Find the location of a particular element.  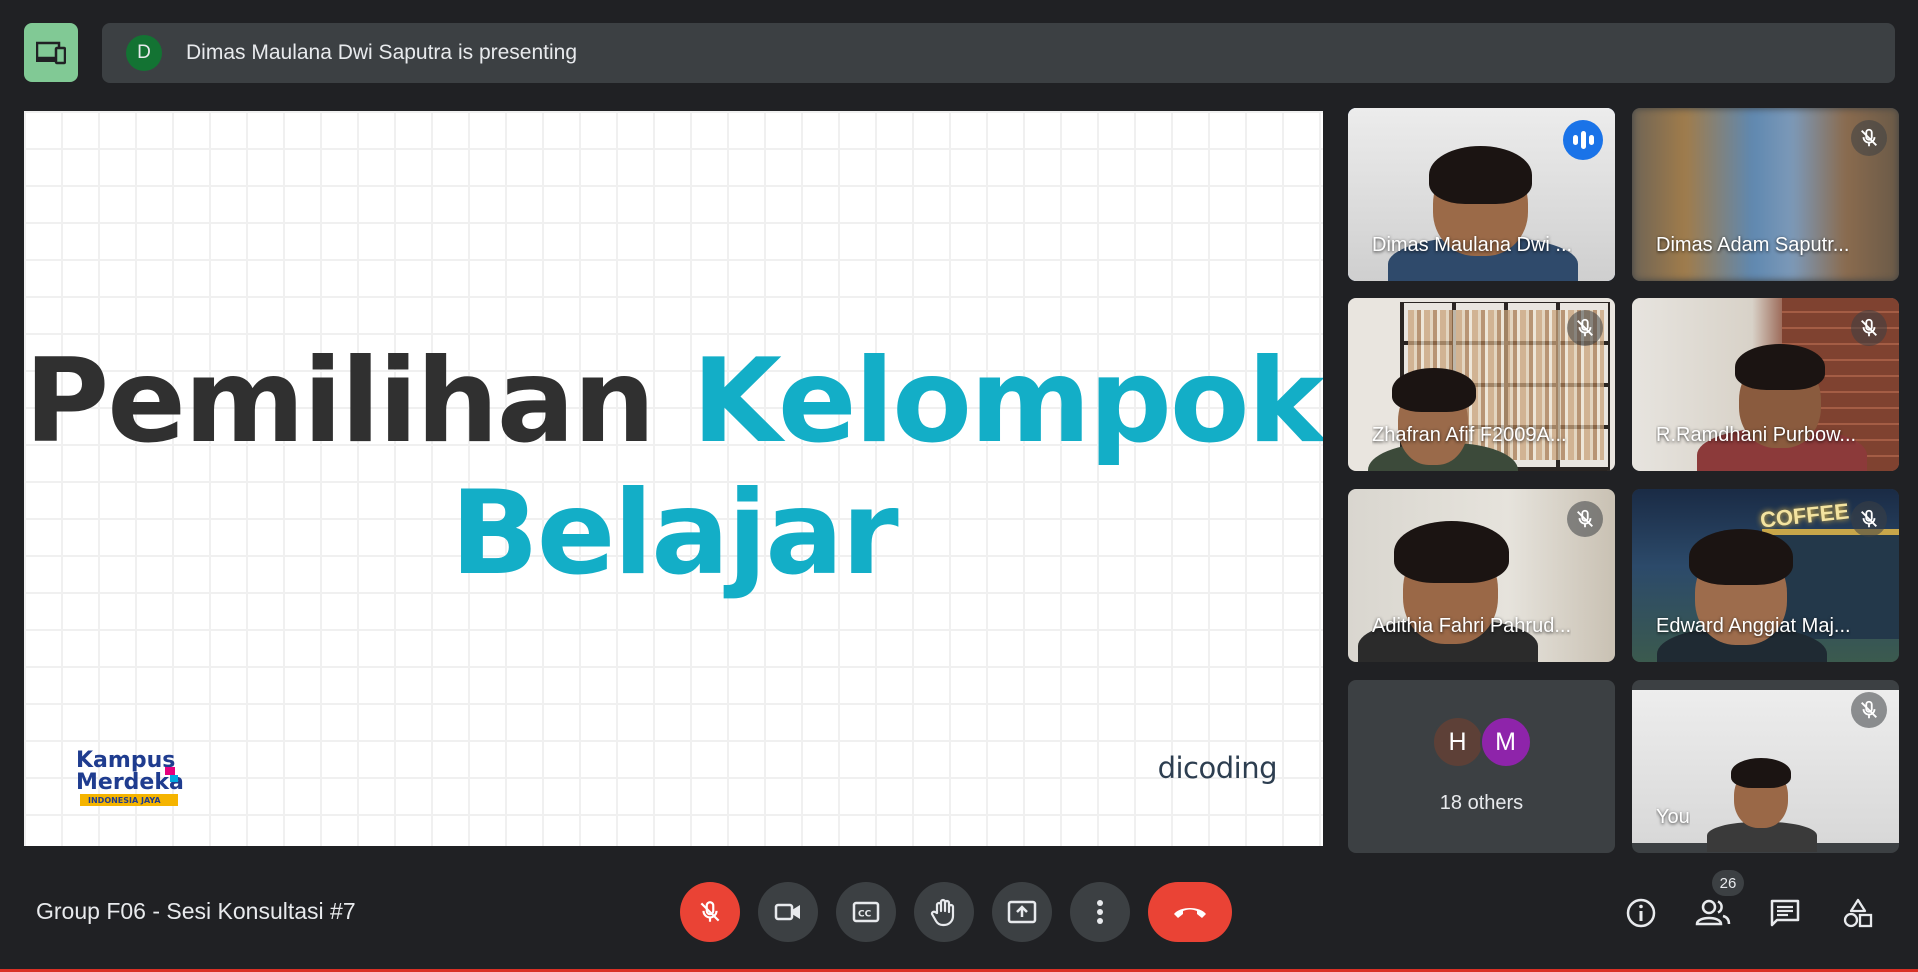

svg-text: INDONESIA JAYA is located at coordinates (124, 800).